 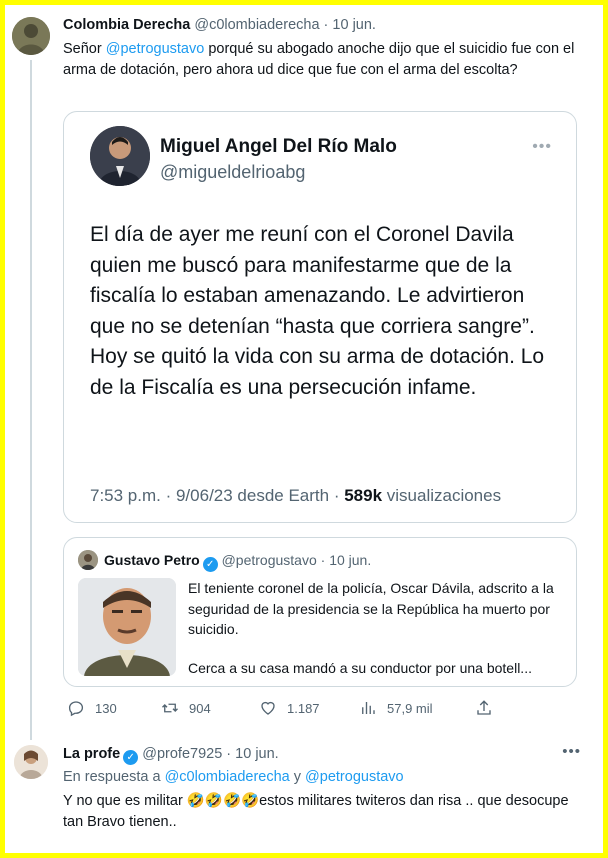 I want to click on tweet-actions: 130 904 1.187 57,9 mil, so click(x=323, y=710).